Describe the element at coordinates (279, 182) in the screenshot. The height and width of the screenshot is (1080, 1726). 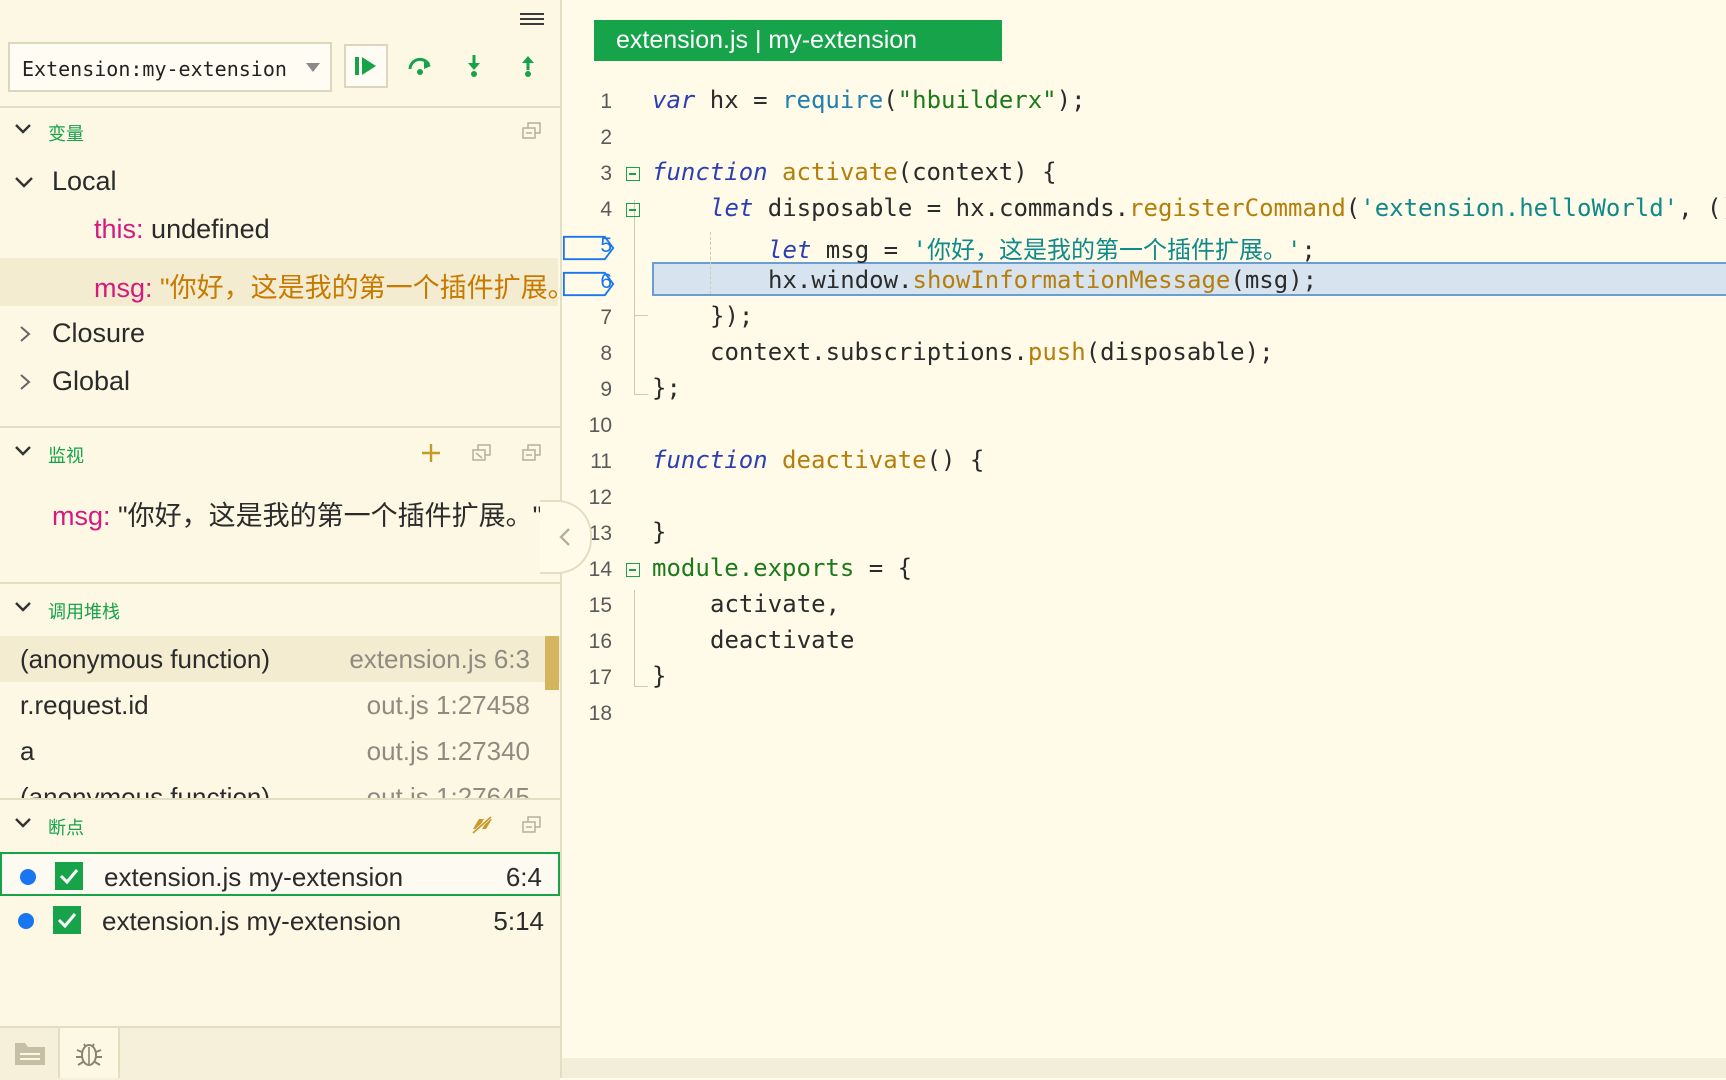
I see `tree-node-local: Local` at that location.